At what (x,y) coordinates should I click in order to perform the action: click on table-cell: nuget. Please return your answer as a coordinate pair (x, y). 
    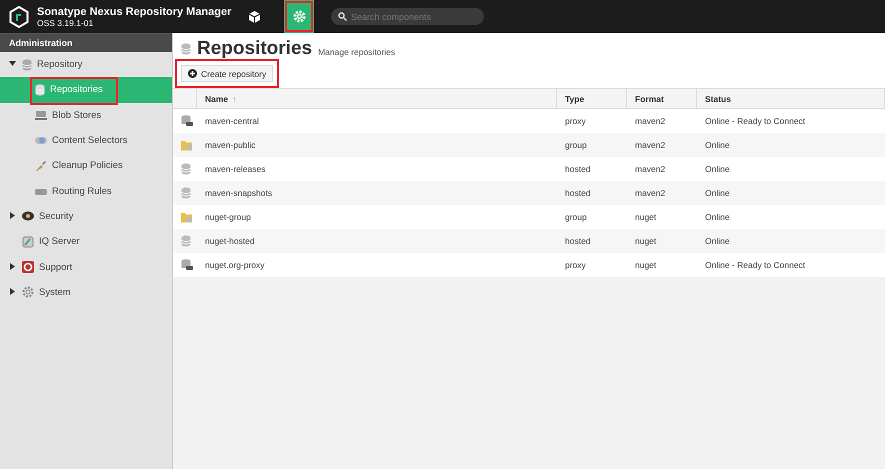
    Looking at the image, I should click on (662, 241).